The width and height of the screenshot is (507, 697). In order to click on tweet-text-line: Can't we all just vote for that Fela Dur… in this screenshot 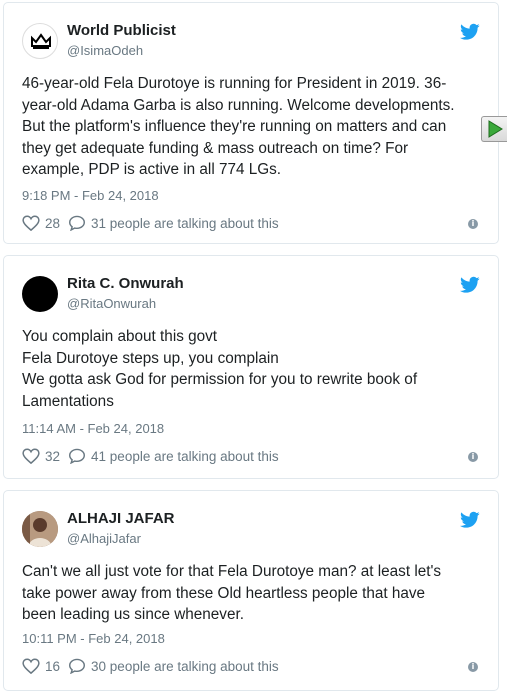, I will do `click(232, 571)`.